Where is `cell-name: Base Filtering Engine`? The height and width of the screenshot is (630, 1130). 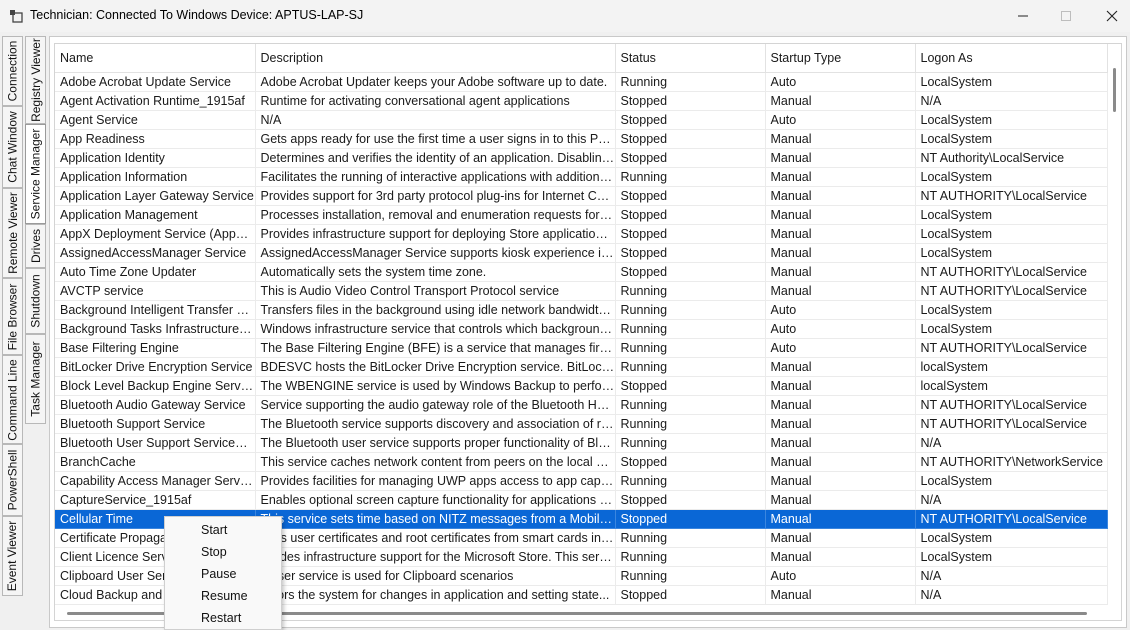
cell-name: Base Filtering Engine is located at coordinates (155, 348).